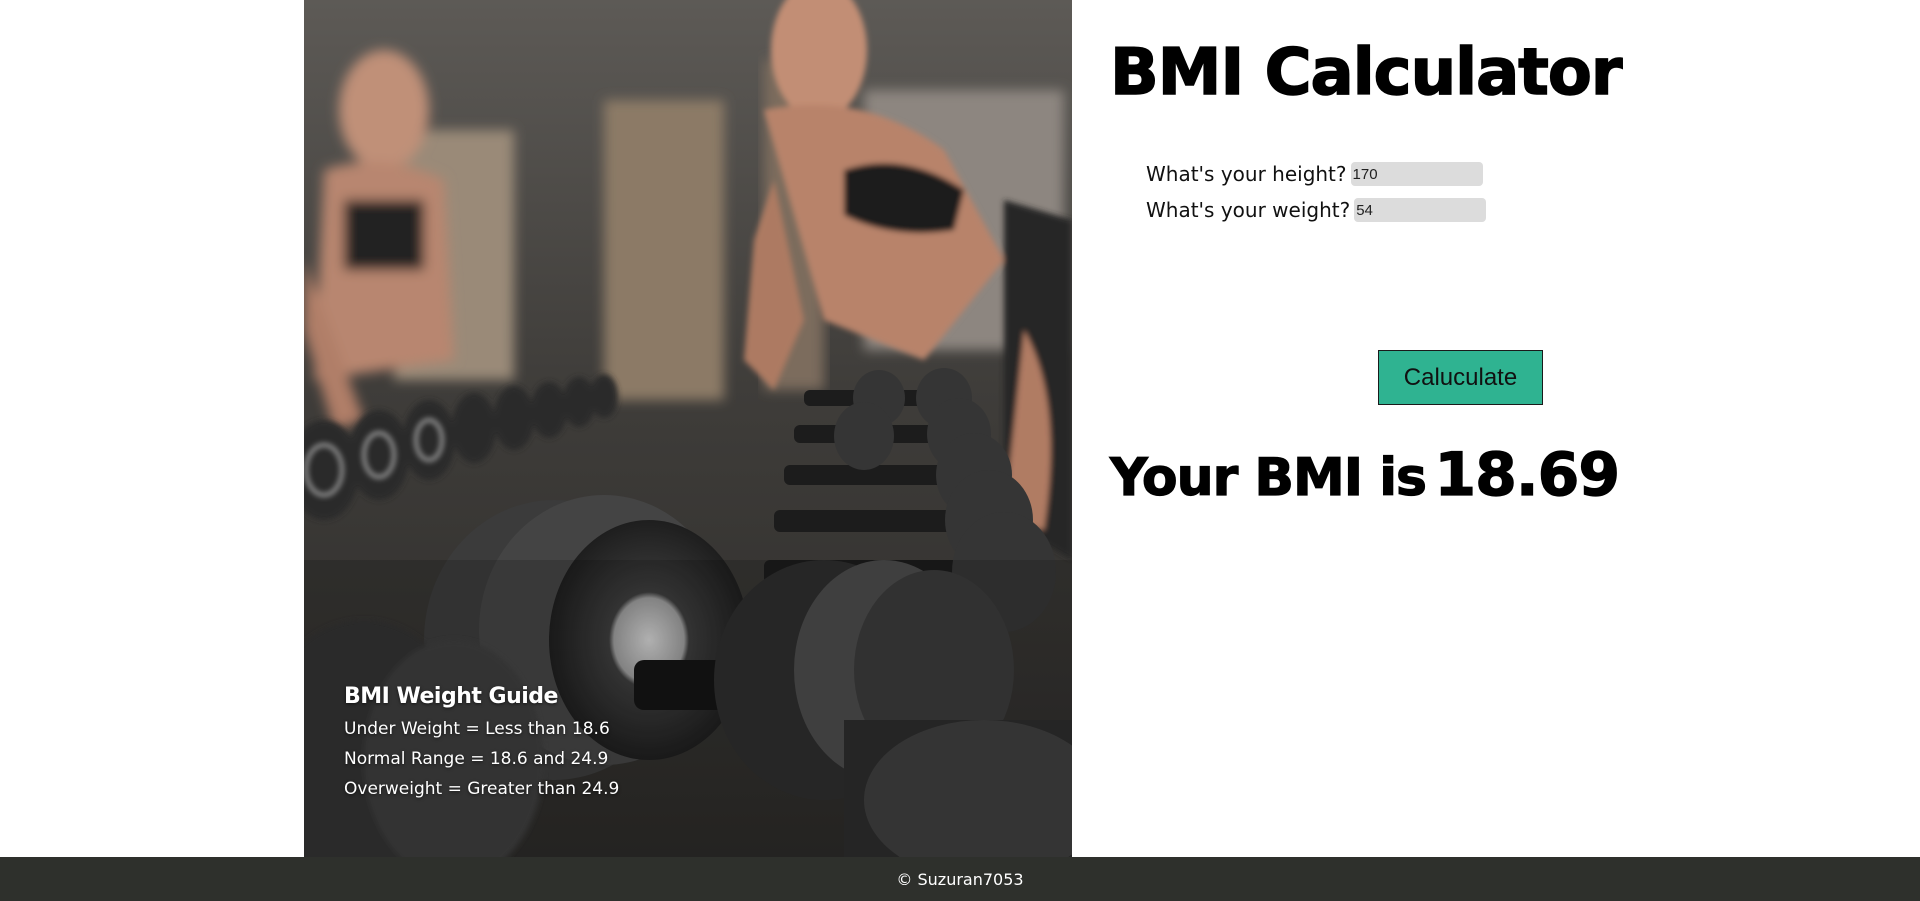 The image size is (1920, 901). I want to click on height-label: What's your height?, so click(1246, 174).